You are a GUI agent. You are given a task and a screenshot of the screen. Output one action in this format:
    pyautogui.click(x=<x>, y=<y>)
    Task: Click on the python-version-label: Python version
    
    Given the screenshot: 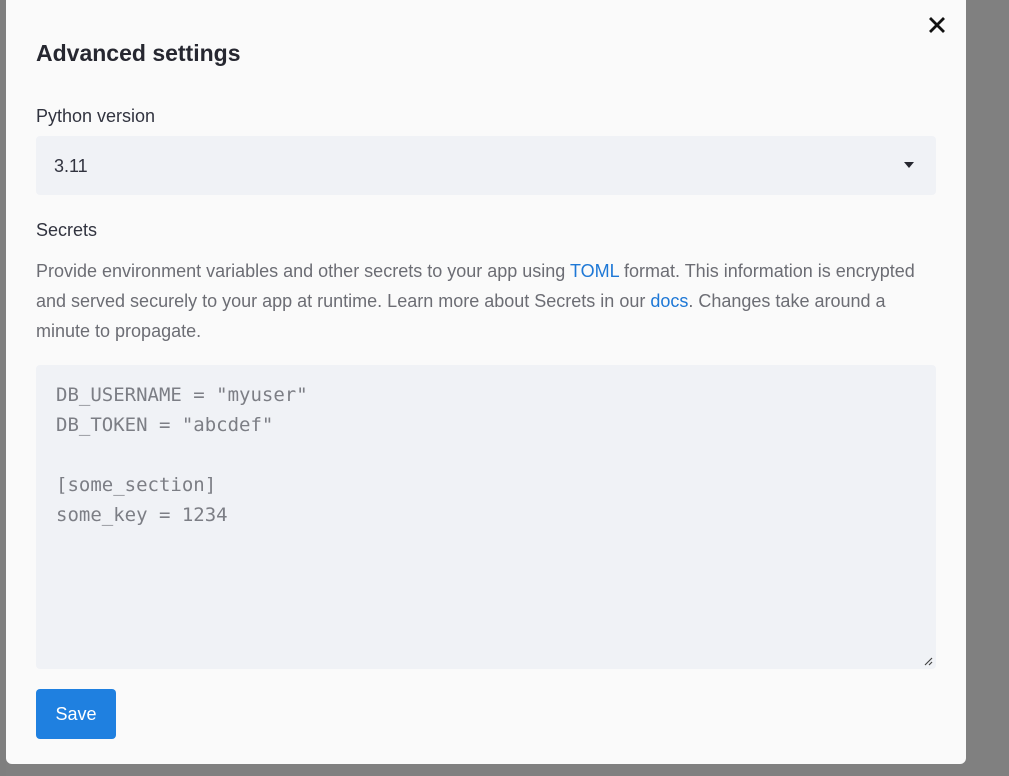 What is the action you would take?
    pyautogui.click(x=96, y=116)
    